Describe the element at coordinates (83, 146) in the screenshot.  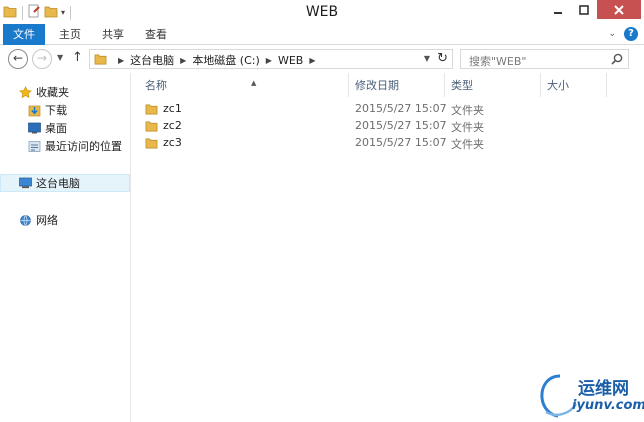
I see `sidebar-item-label: 最近访问的位置` at that location.